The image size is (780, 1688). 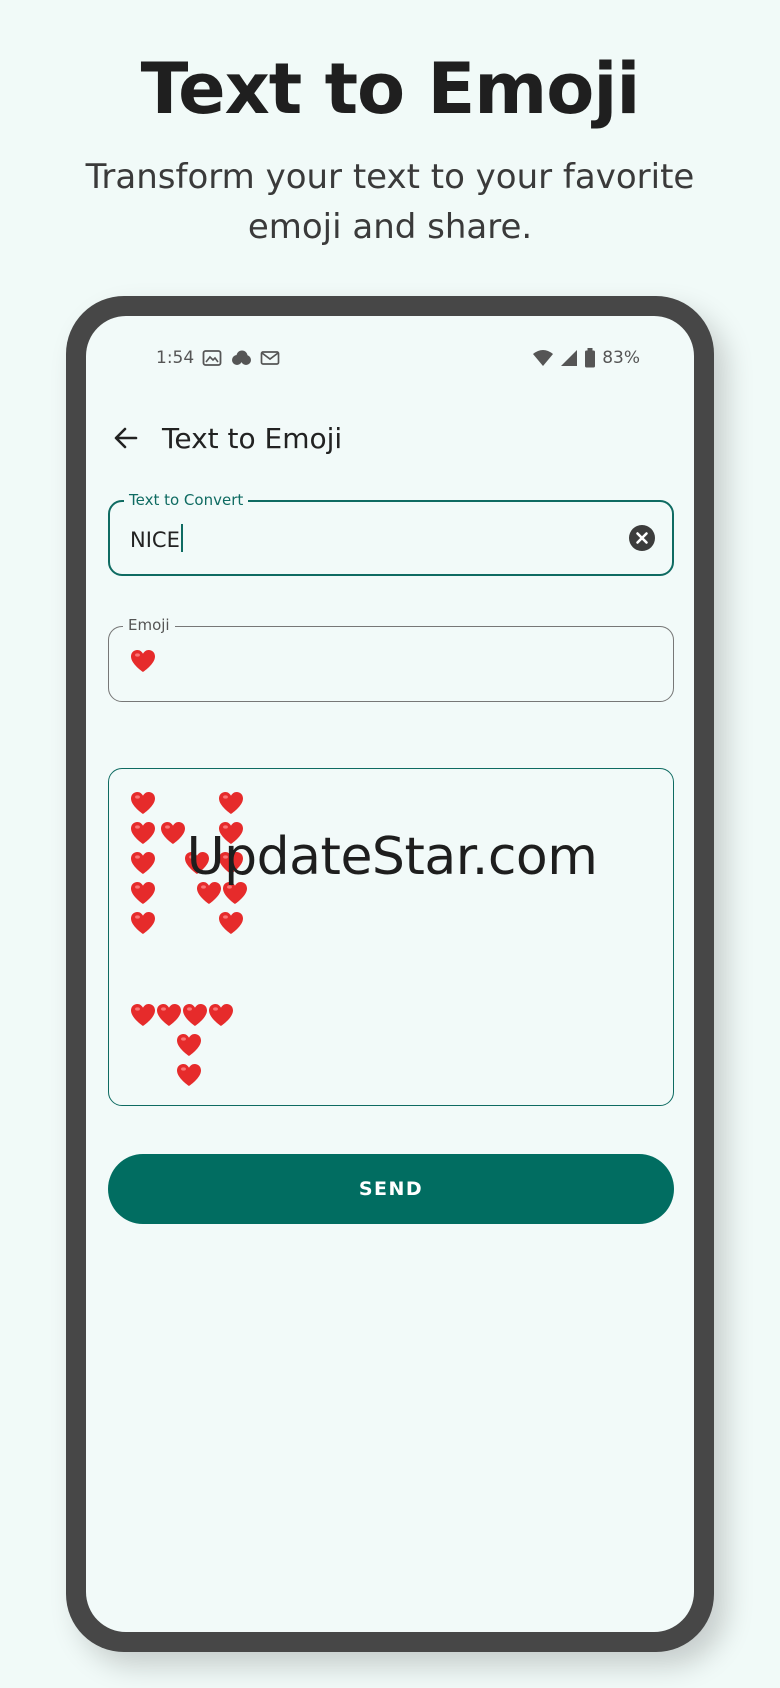 What do you see at coordinates (181, 538) in the screenshot?
I see `text-caret` at bounding box center [181, 538].